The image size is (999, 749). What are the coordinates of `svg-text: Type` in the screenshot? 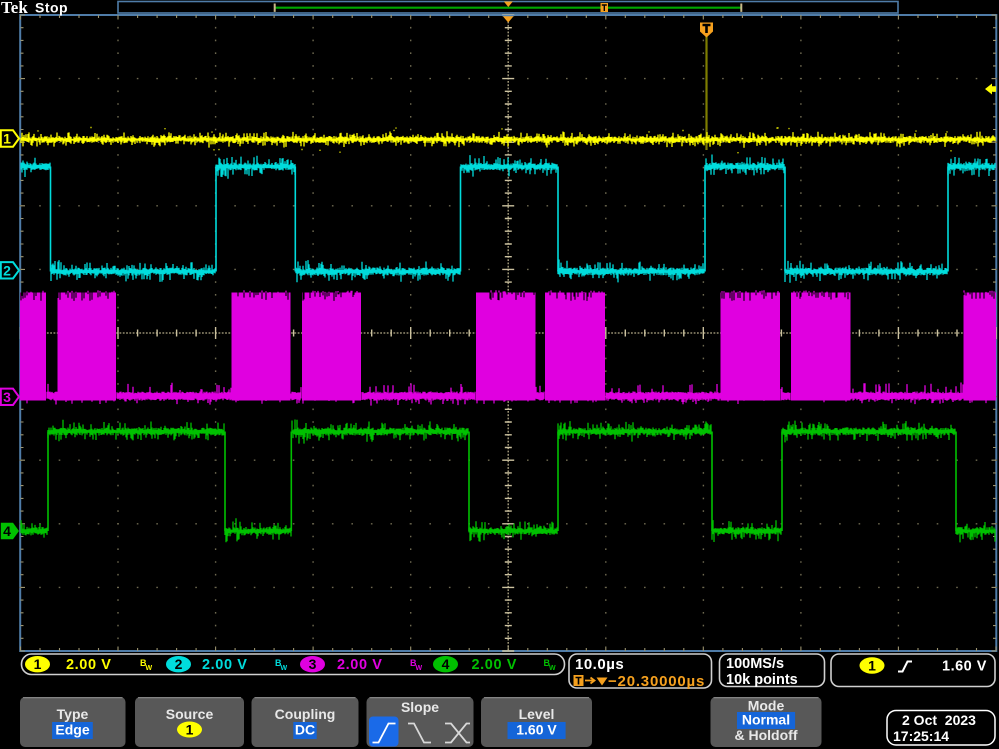 It's located at (73, 714).